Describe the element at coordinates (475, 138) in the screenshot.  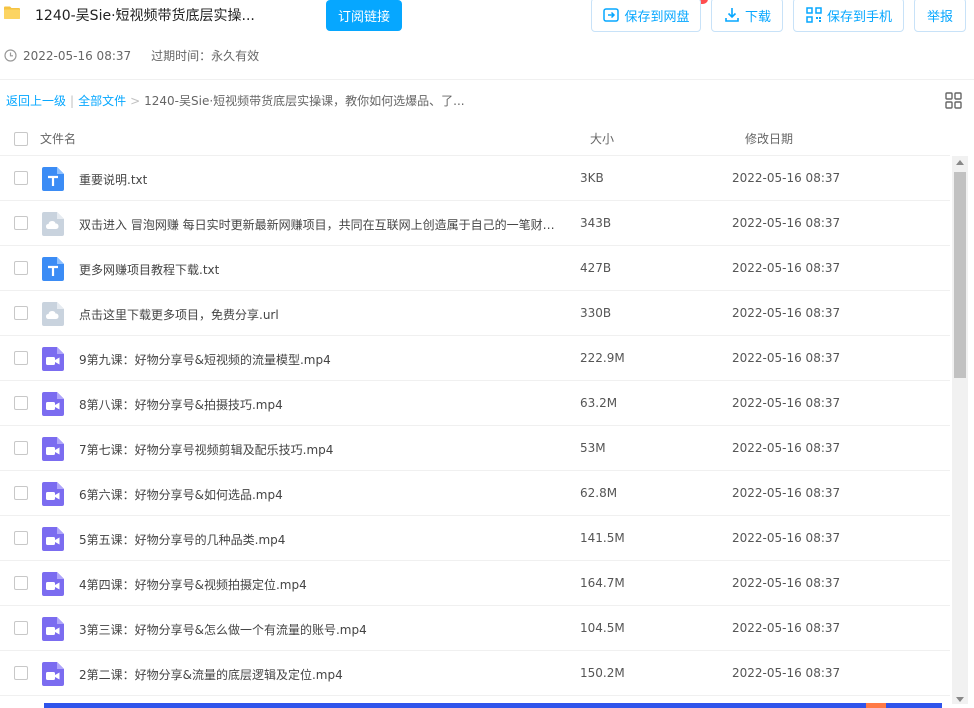
I see `file-table-header: 文件名 大小 修改日期` at that location.